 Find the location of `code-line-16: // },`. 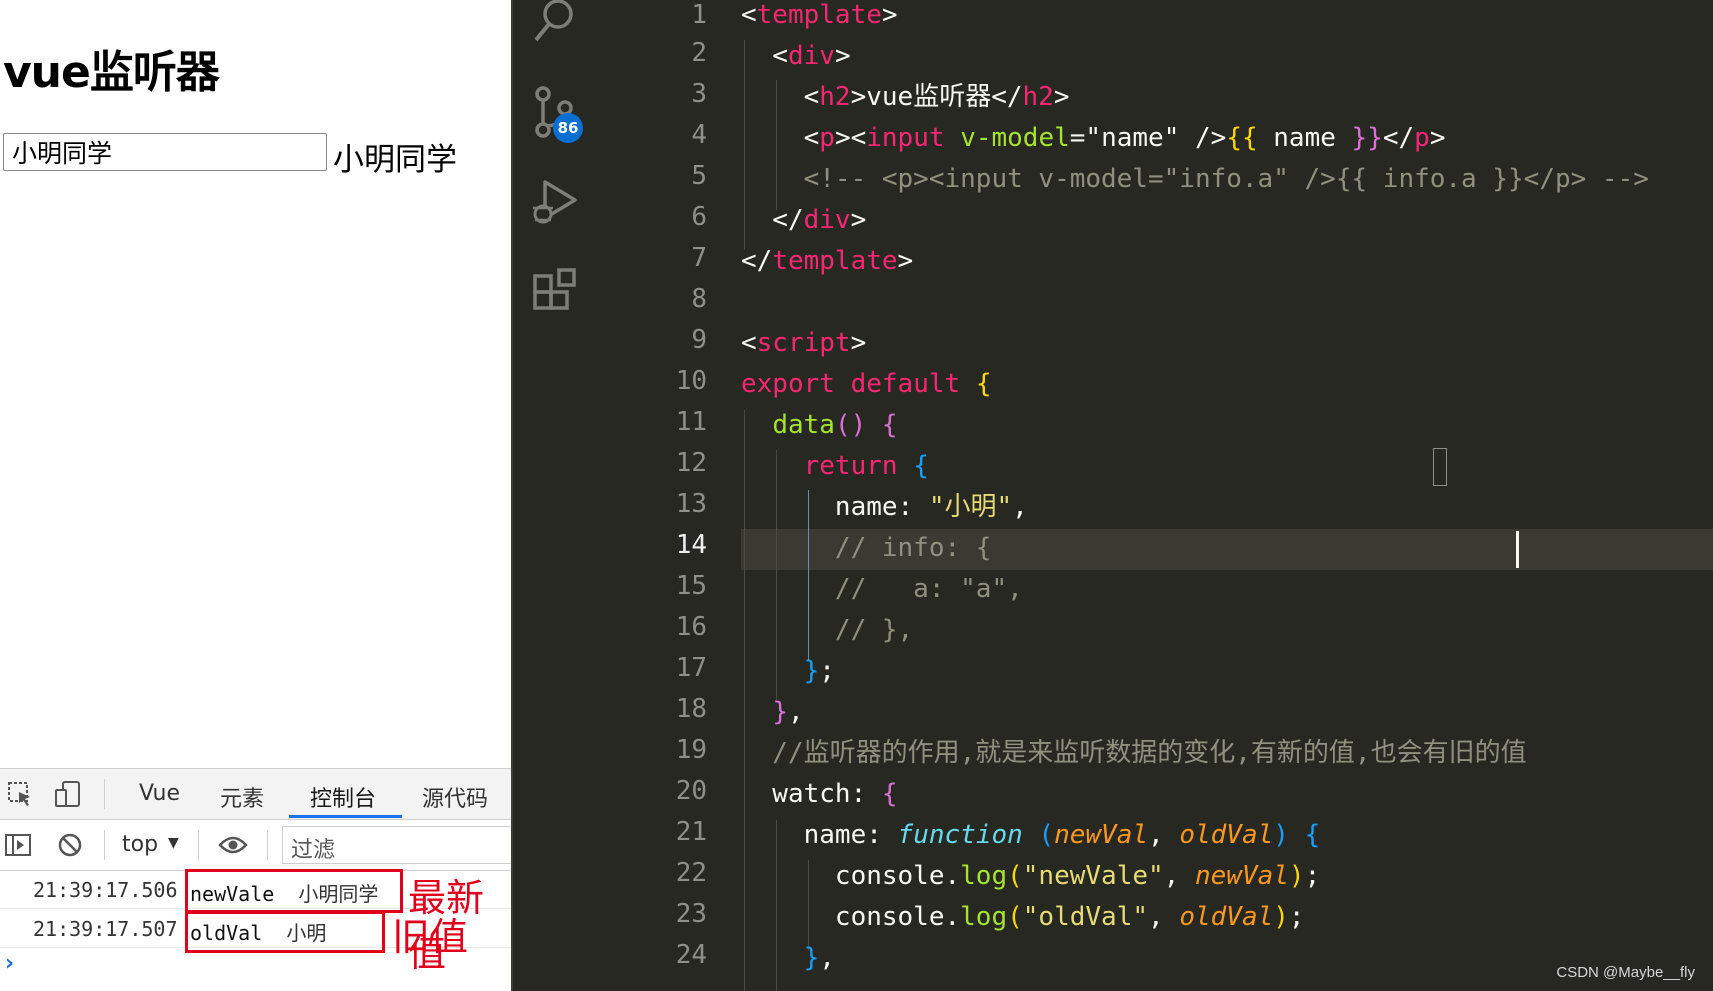

code-line-16: // }, is located at coordinates (827, 630).